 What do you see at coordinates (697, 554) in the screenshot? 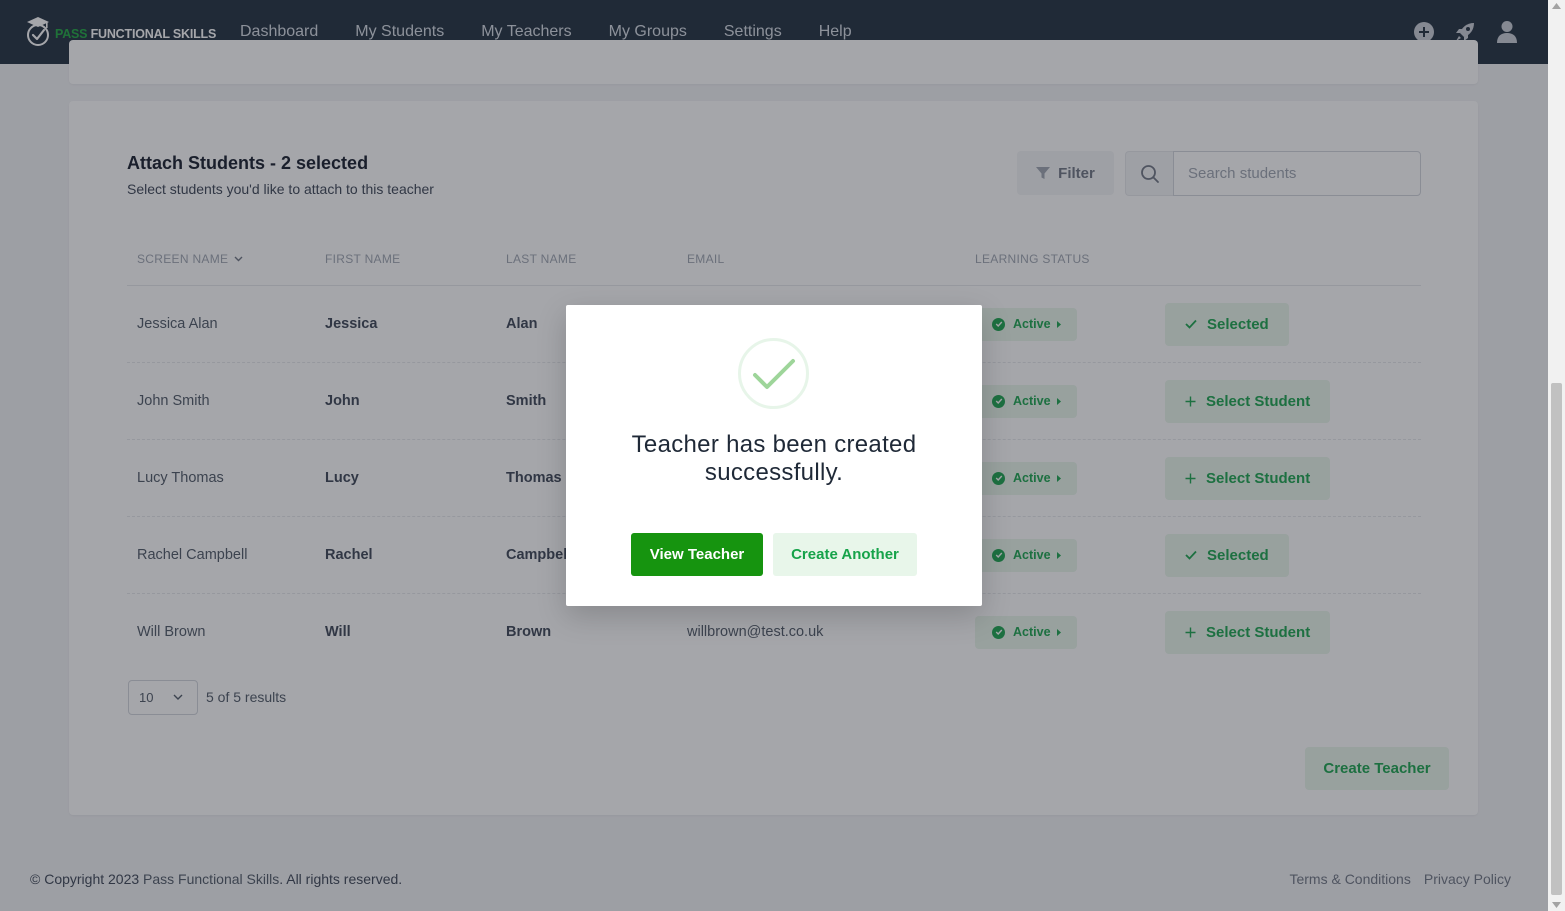
I see `view-teacher-button: View Teacher` at bounding box center [697, 554].